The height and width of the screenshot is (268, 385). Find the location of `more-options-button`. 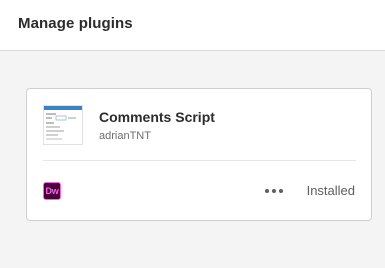

more-options-button is located at coordinates (274, 191).